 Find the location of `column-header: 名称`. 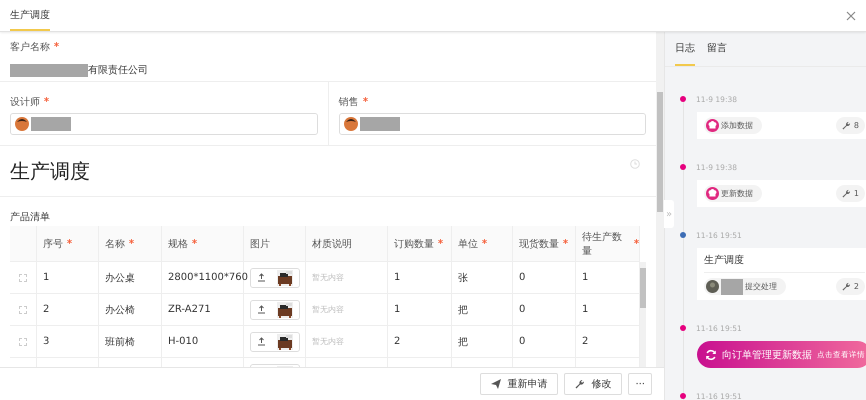

column-header: 名称 is located at coordinates (115, 244).